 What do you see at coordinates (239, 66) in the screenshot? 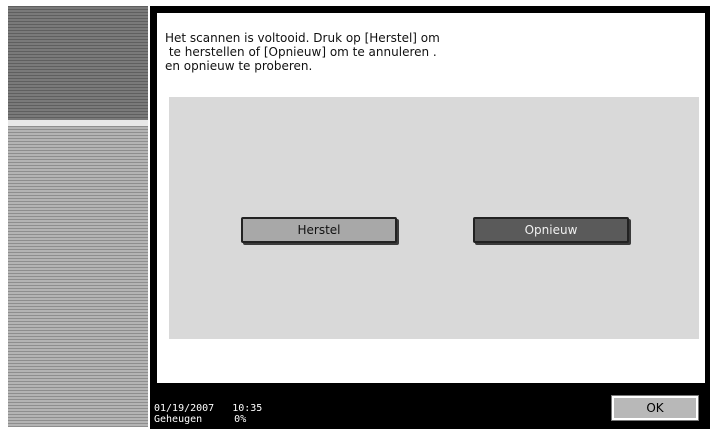
I see `message-line: en opnieuw te proberen.` at bounding box center [239, 66].